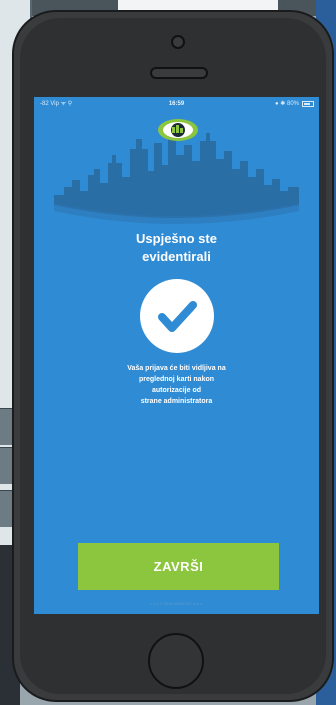 Image resolution: width=336 pixels, height=705 pixels. I want to click on success-badge, so click(177, 316).